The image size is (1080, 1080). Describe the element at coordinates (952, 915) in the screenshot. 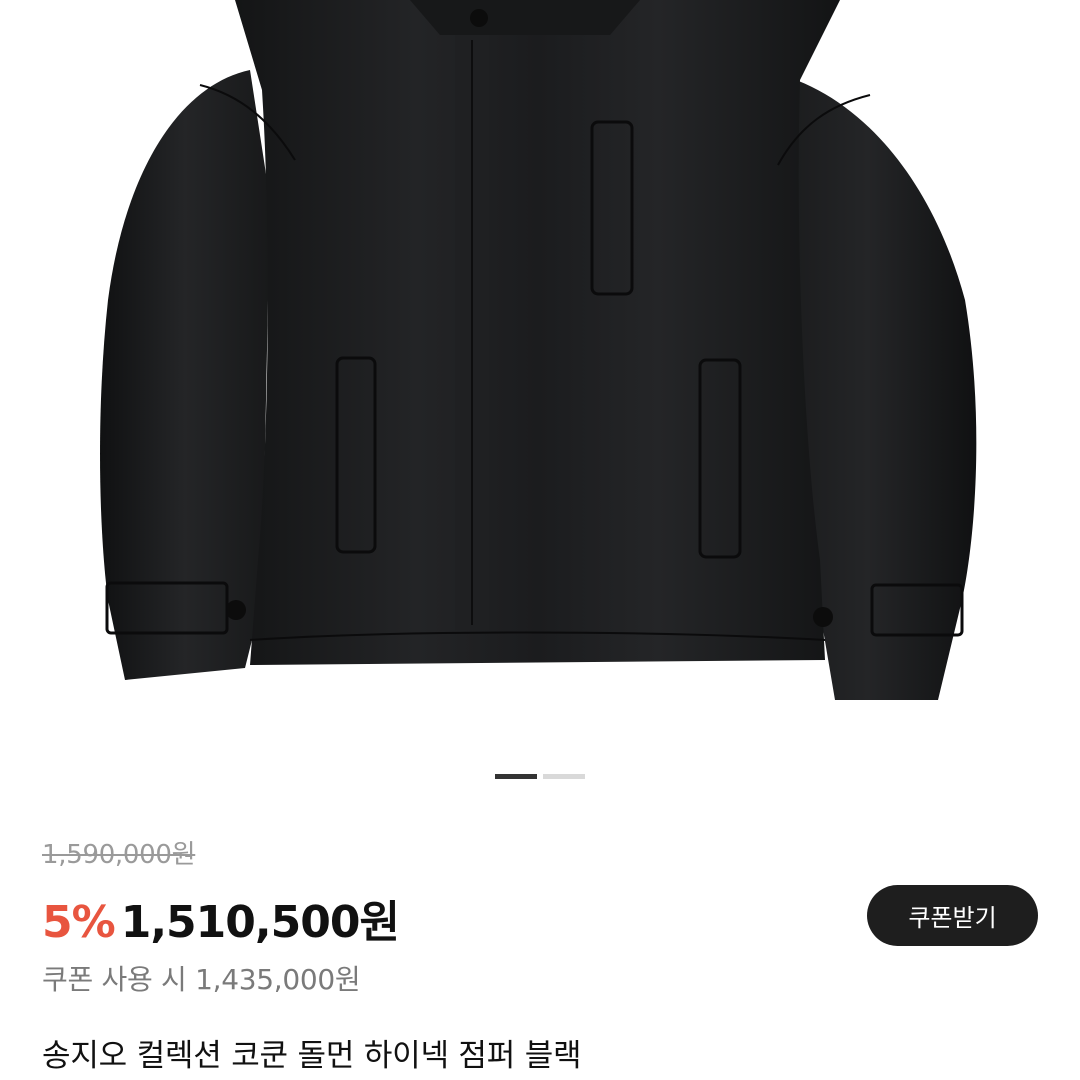

I see `coupon-button: 쿠폰받기` at that location.